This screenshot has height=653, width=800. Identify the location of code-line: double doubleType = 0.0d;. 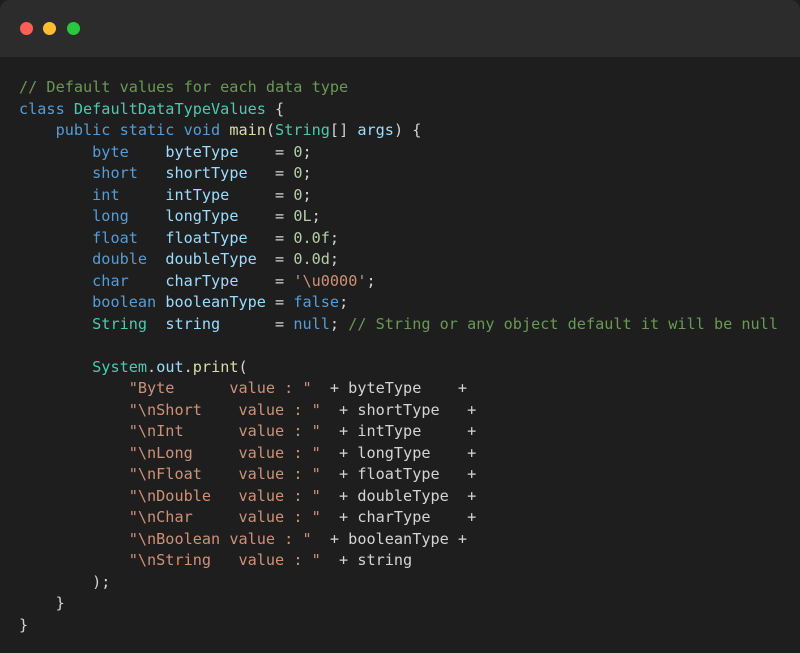
(179, 259).